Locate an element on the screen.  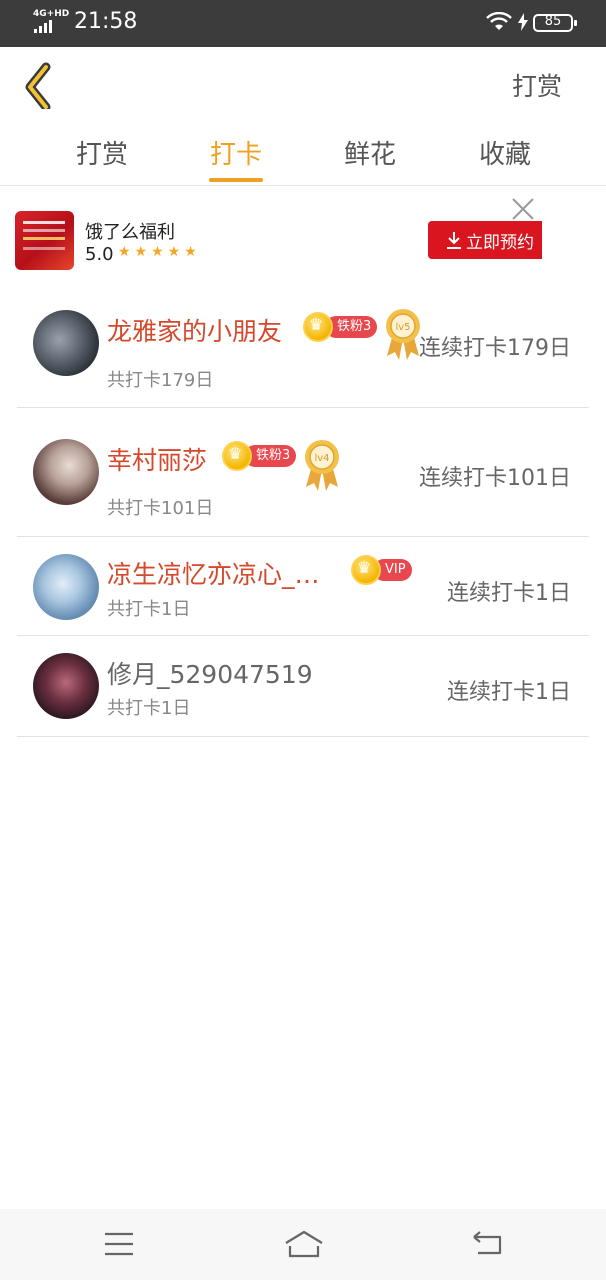
back-button is located at coordinates (40, 85).